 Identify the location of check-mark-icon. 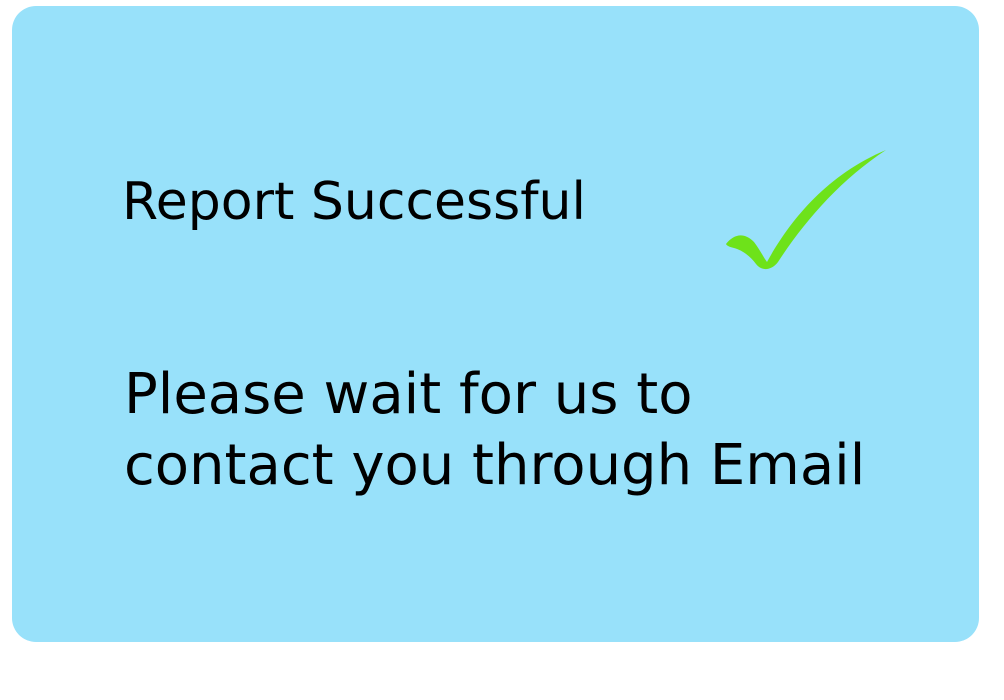
(806, 210).